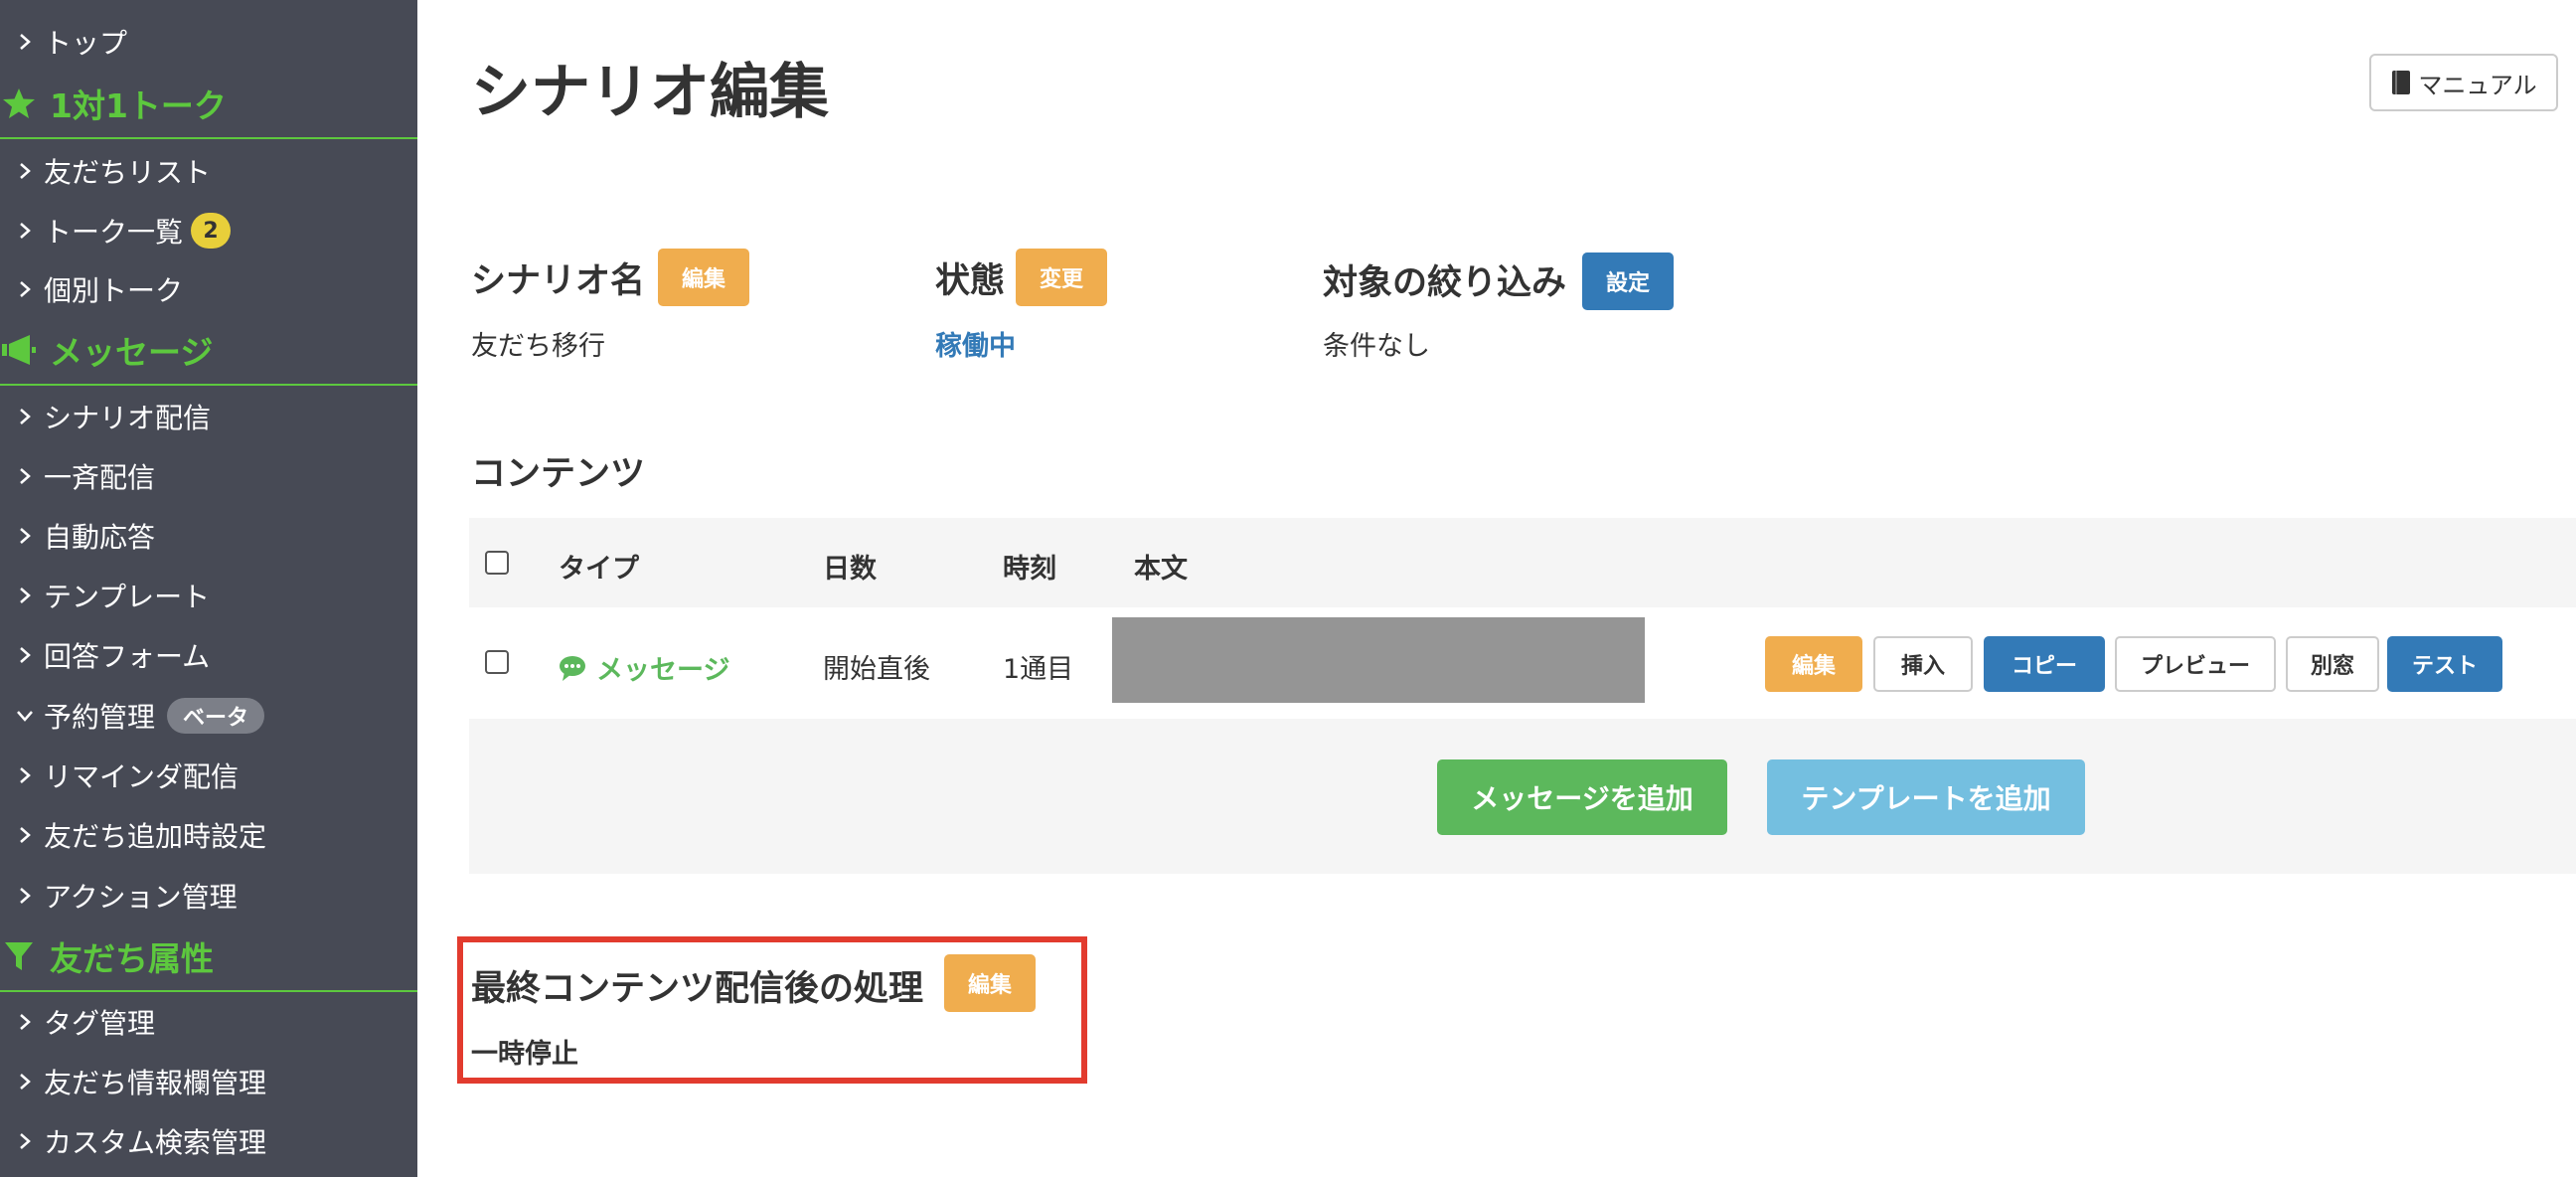  I want to click on sidebar-item-label: 友だちリスト, so click(128, 172).